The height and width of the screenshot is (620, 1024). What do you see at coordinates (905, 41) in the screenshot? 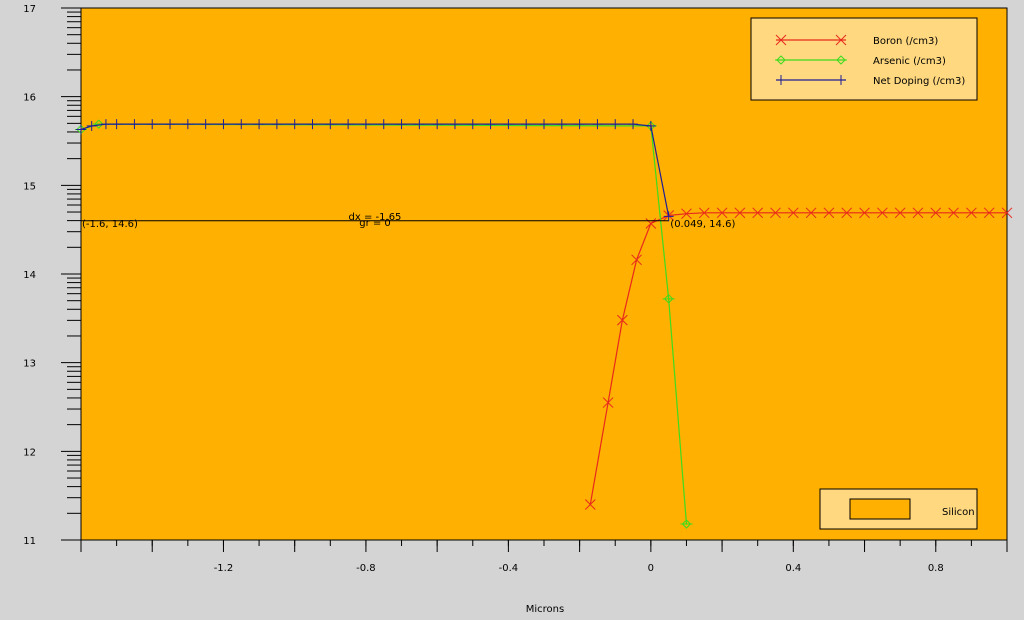
I see `legend-label: Boron (/cm3)` at bounding box center [905, 41].